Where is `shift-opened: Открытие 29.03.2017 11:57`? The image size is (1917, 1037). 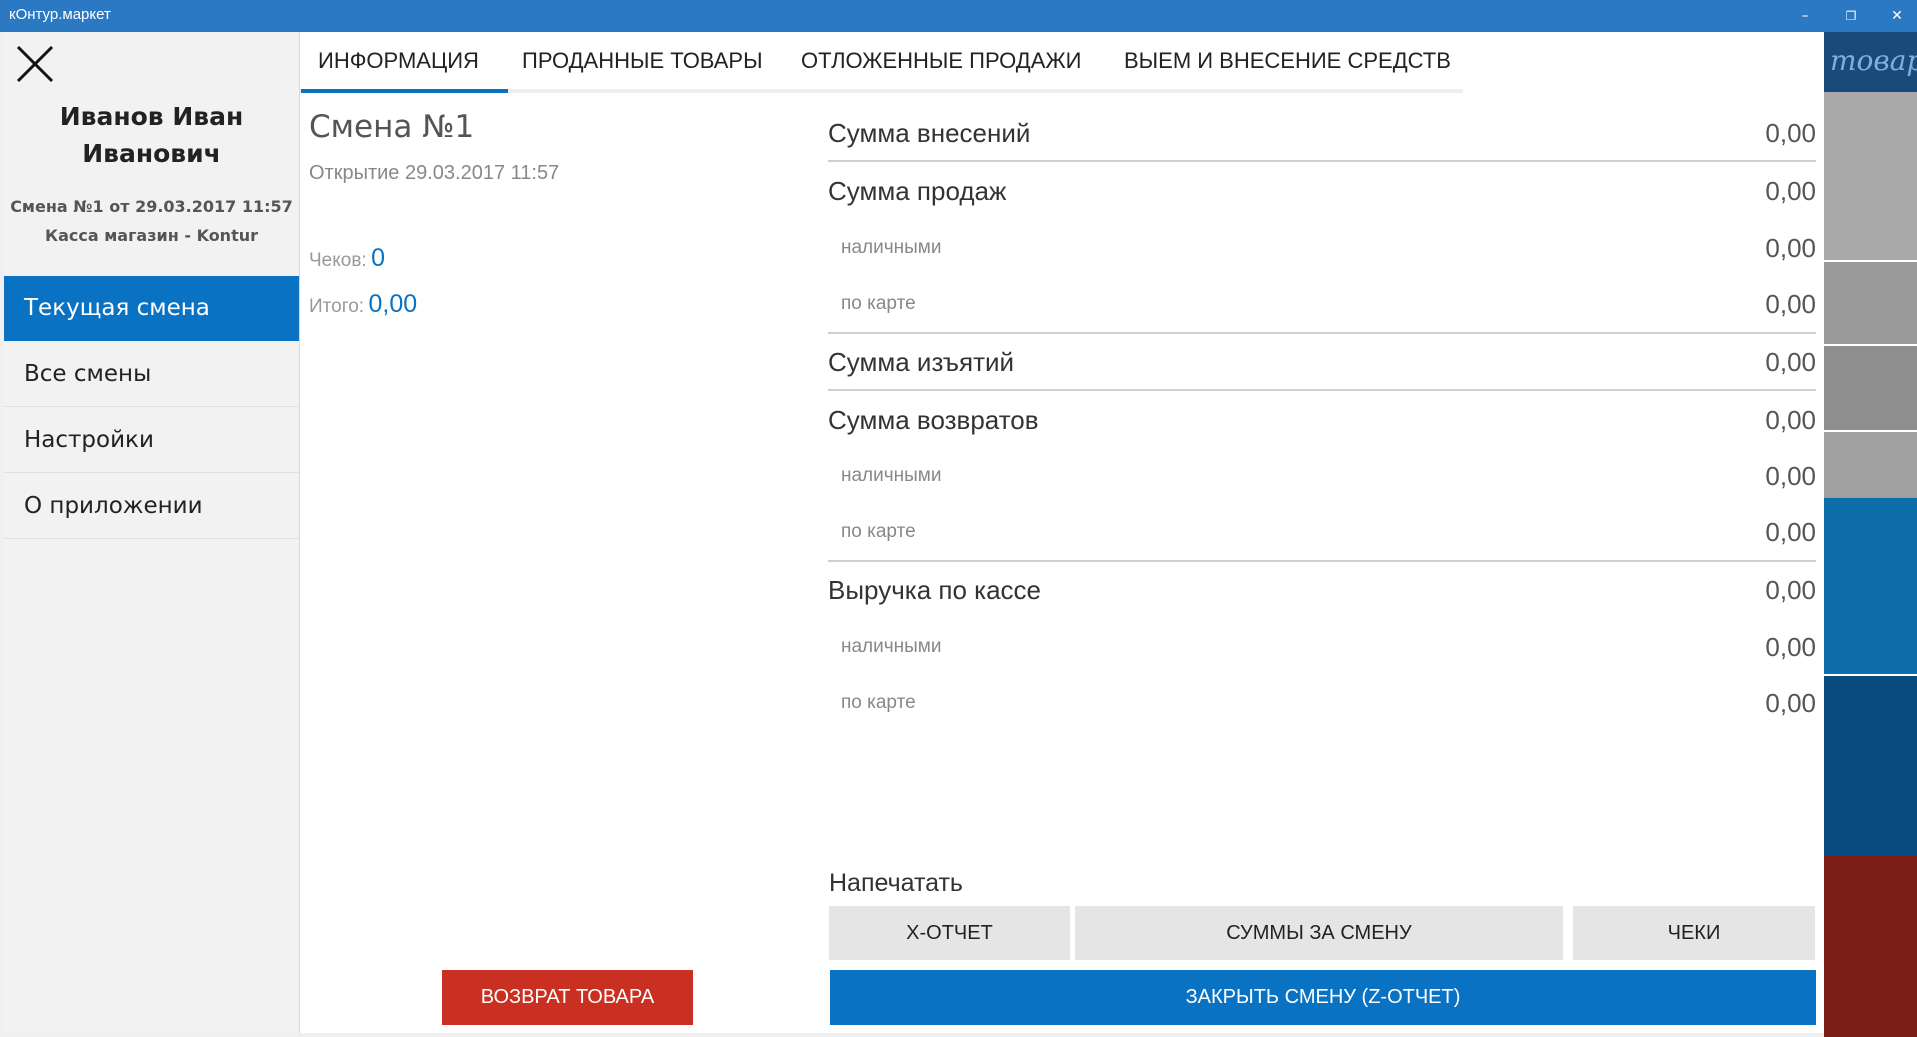 shift-opened: Открытие 29.03.2017 11:57 is located at coordinates (434, 173).